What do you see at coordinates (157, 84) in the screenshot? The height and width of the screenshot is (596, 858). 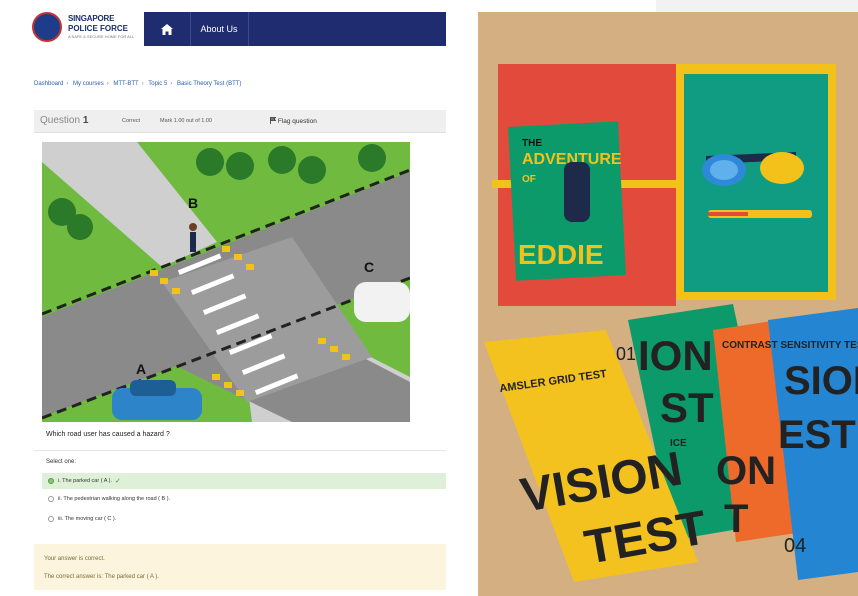 I see `breadcrumb-item: Topic 5` at bounding box center [157, 84].